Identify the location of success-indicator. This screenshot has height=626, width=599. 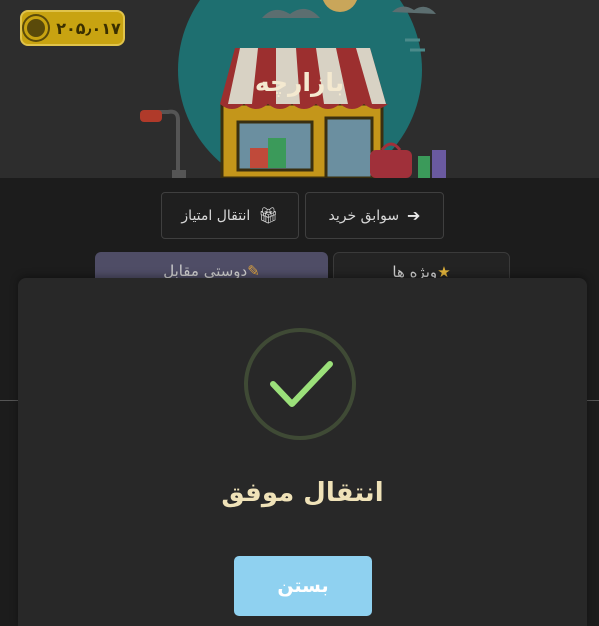
(300, 384).